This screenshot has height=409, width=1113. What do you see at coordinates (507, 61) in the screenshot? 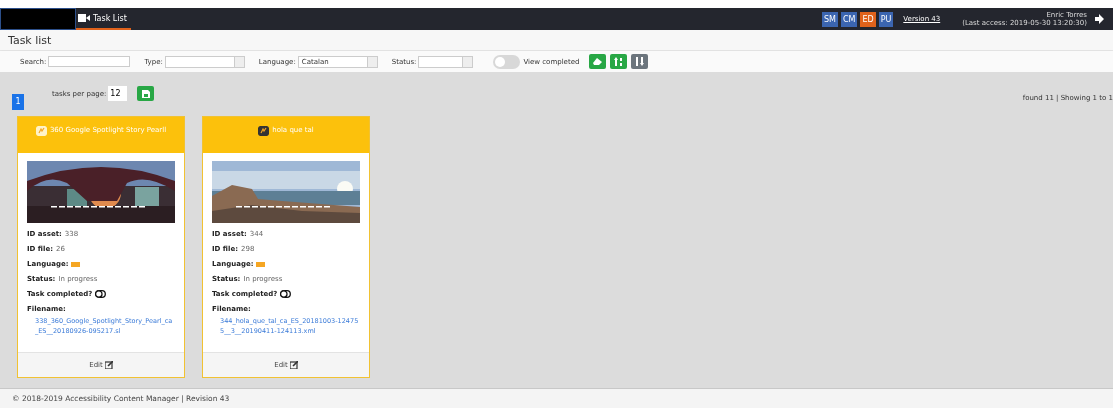
I see `toggle-switch` at bounding box center [507, 61].